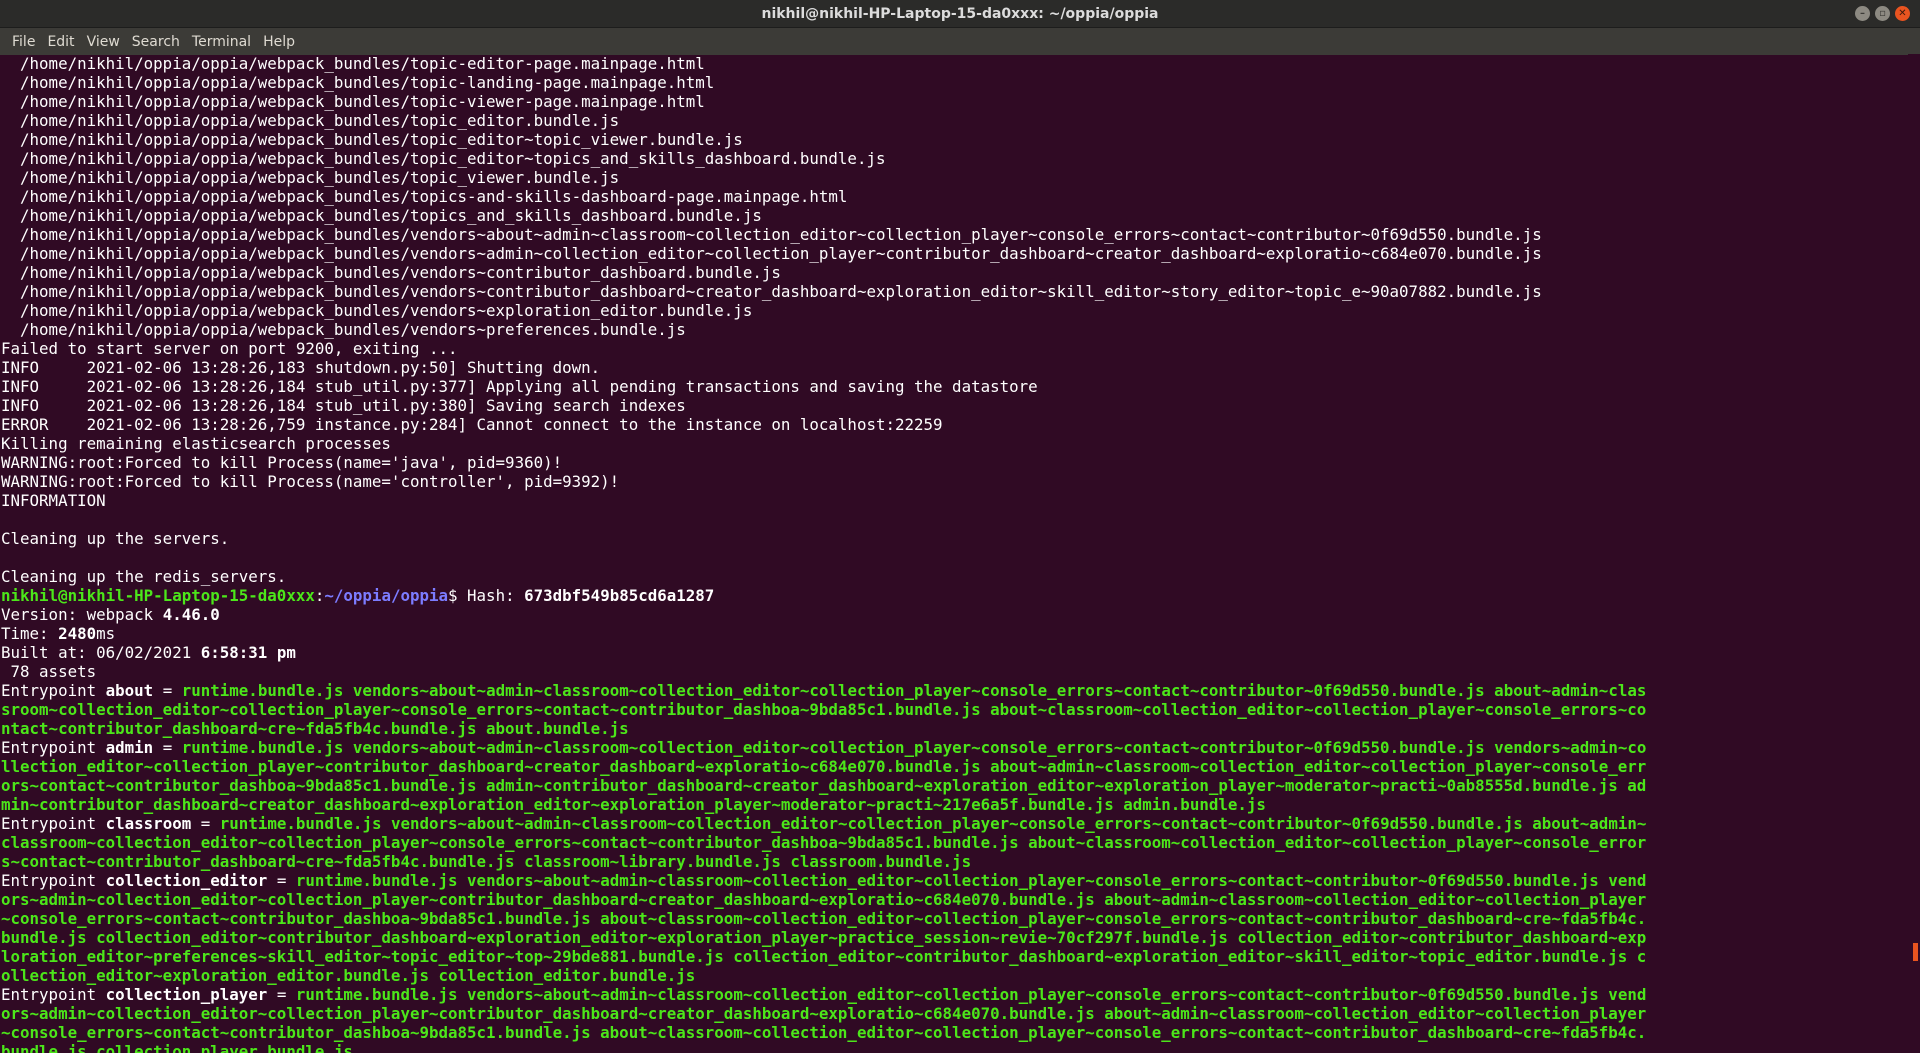 This screenshot has width=1920, height=1053. Describe the element at coordinates (386, 595) in the screenshot. I see `terminal-text: ~/oppia/oppia` at that location.